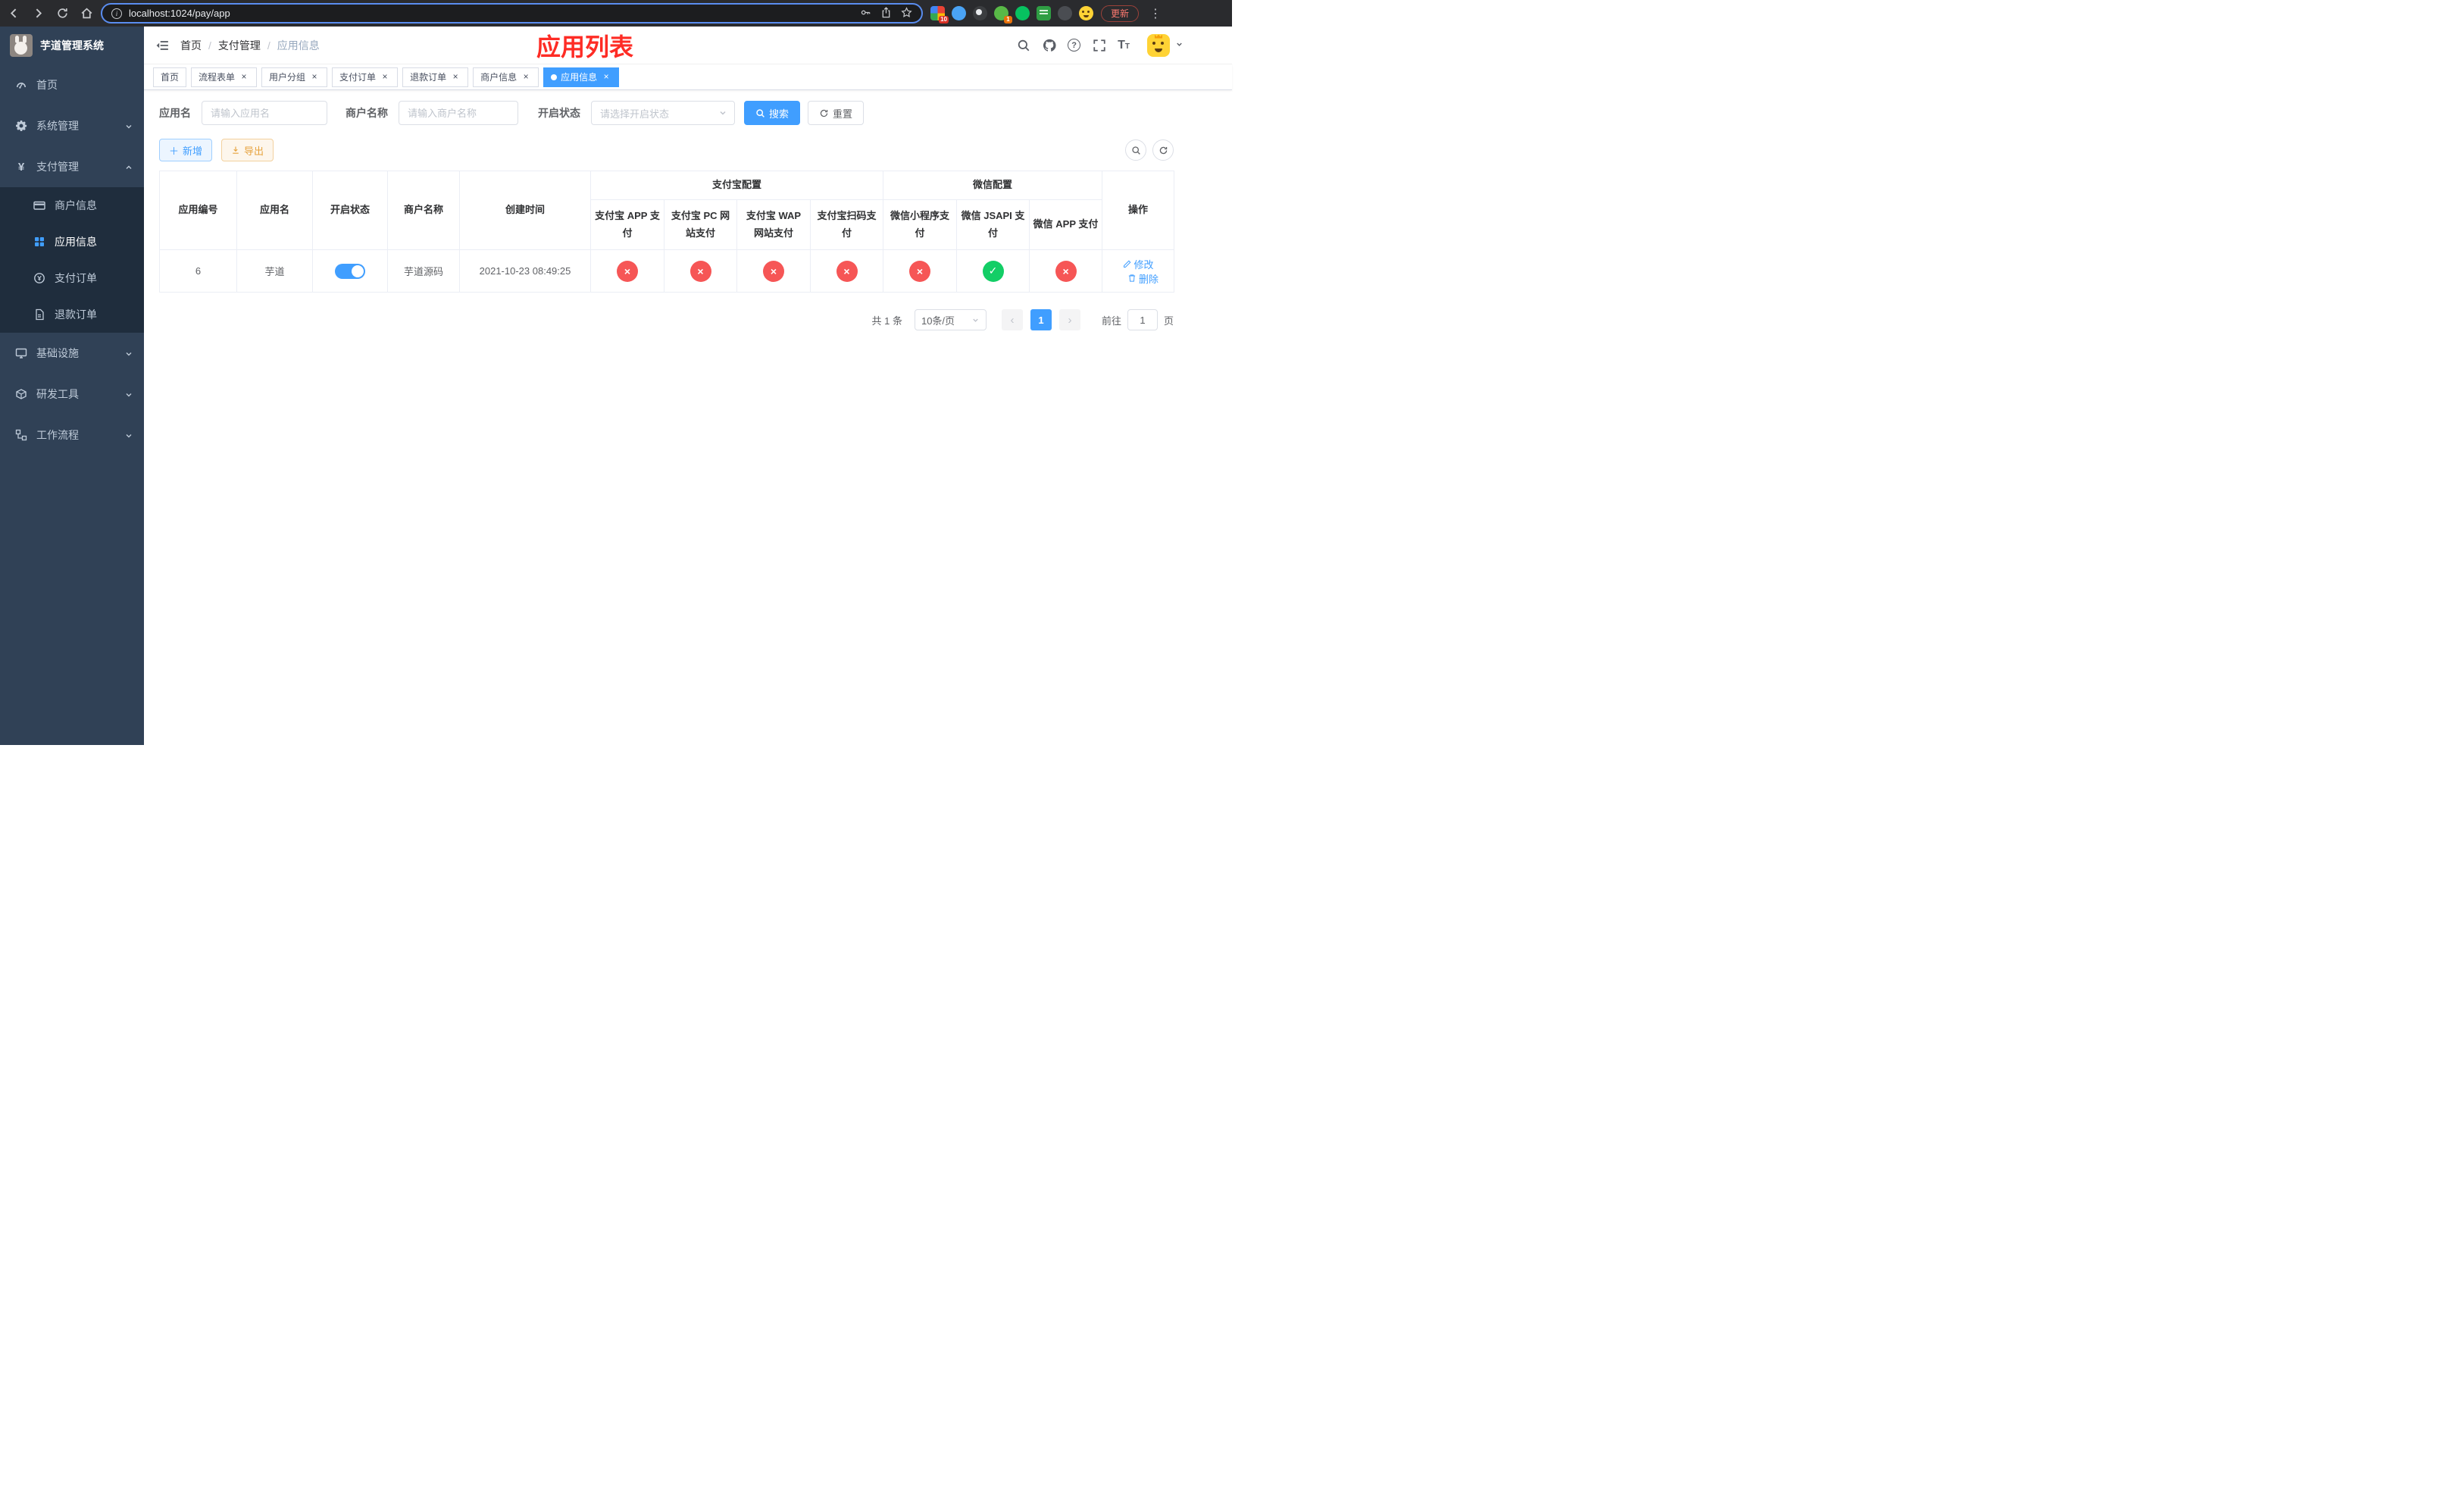 Image resolution: width=2464 pixels, height=1490 pixels. I want to click on sidebar-item-infrastructure: 基础设施, so click(72, 353).